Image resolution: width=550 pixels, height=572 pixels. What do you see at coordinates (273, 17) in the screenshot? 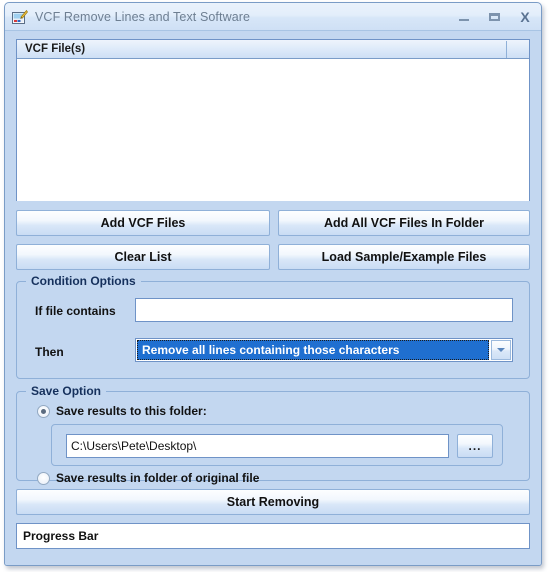
I see `title-bar: VCF Remove Lines and Text Software X` at bounding box center [273, 17].